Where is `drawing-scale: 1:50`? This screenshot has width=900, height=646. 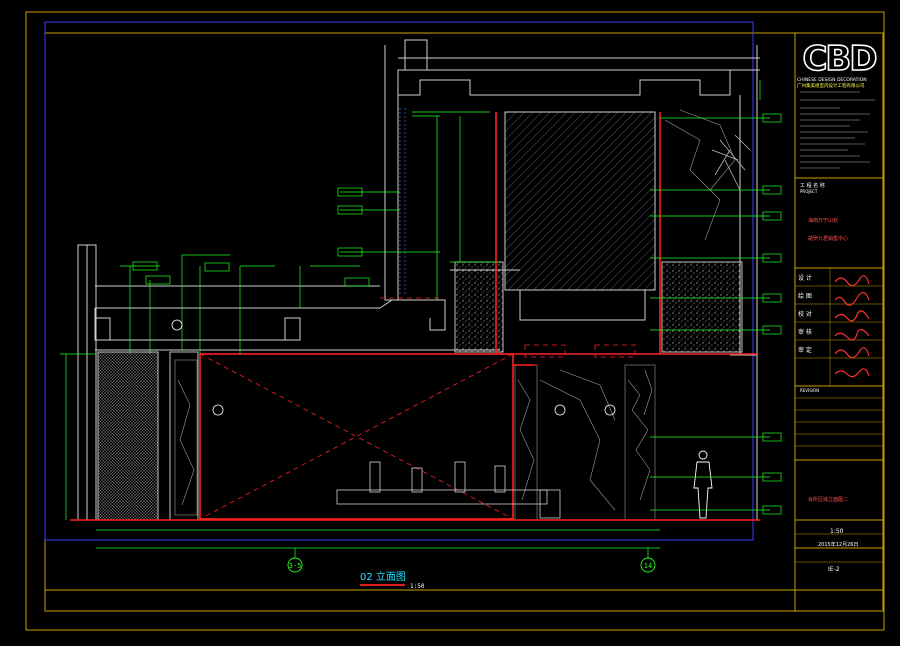 drawing-scale: 1:50 is located at coordinates (837, 531).